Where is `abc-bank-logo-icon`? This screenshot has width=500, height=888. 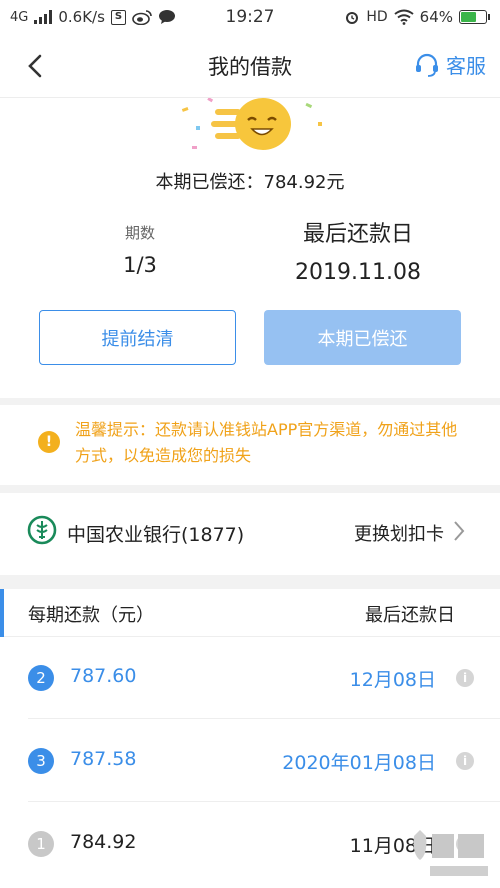 abc-bank-logo-icon is located at coordinates (42, 530).